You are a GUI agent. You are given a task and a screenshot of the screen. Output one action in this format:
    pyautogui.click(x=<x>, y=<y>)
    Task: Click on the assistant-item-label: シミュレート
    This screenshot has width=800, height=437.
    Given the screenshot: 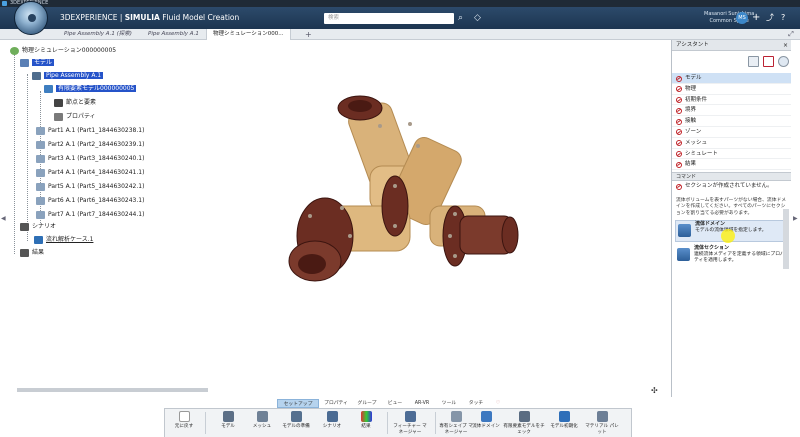 What is the action you would take?
    pyautogui.click(x=701, y=153)
    